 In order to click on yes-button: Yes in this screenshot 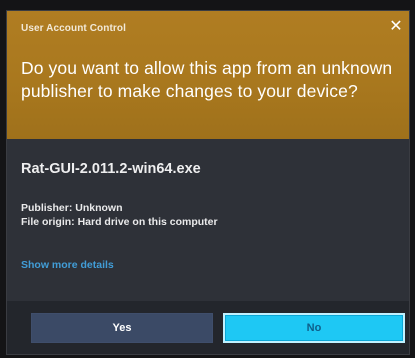, I will do `click(122, 328)`.